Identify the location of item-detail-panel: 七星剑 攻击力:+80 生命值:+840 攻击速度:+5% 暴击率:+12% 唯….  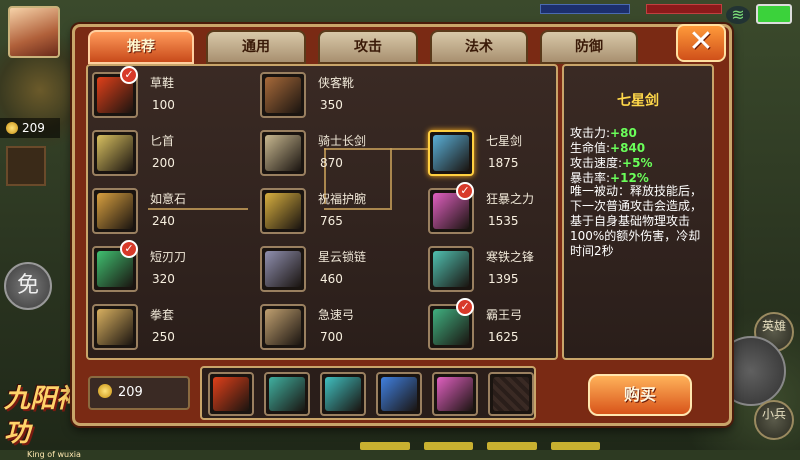
(638, 212).